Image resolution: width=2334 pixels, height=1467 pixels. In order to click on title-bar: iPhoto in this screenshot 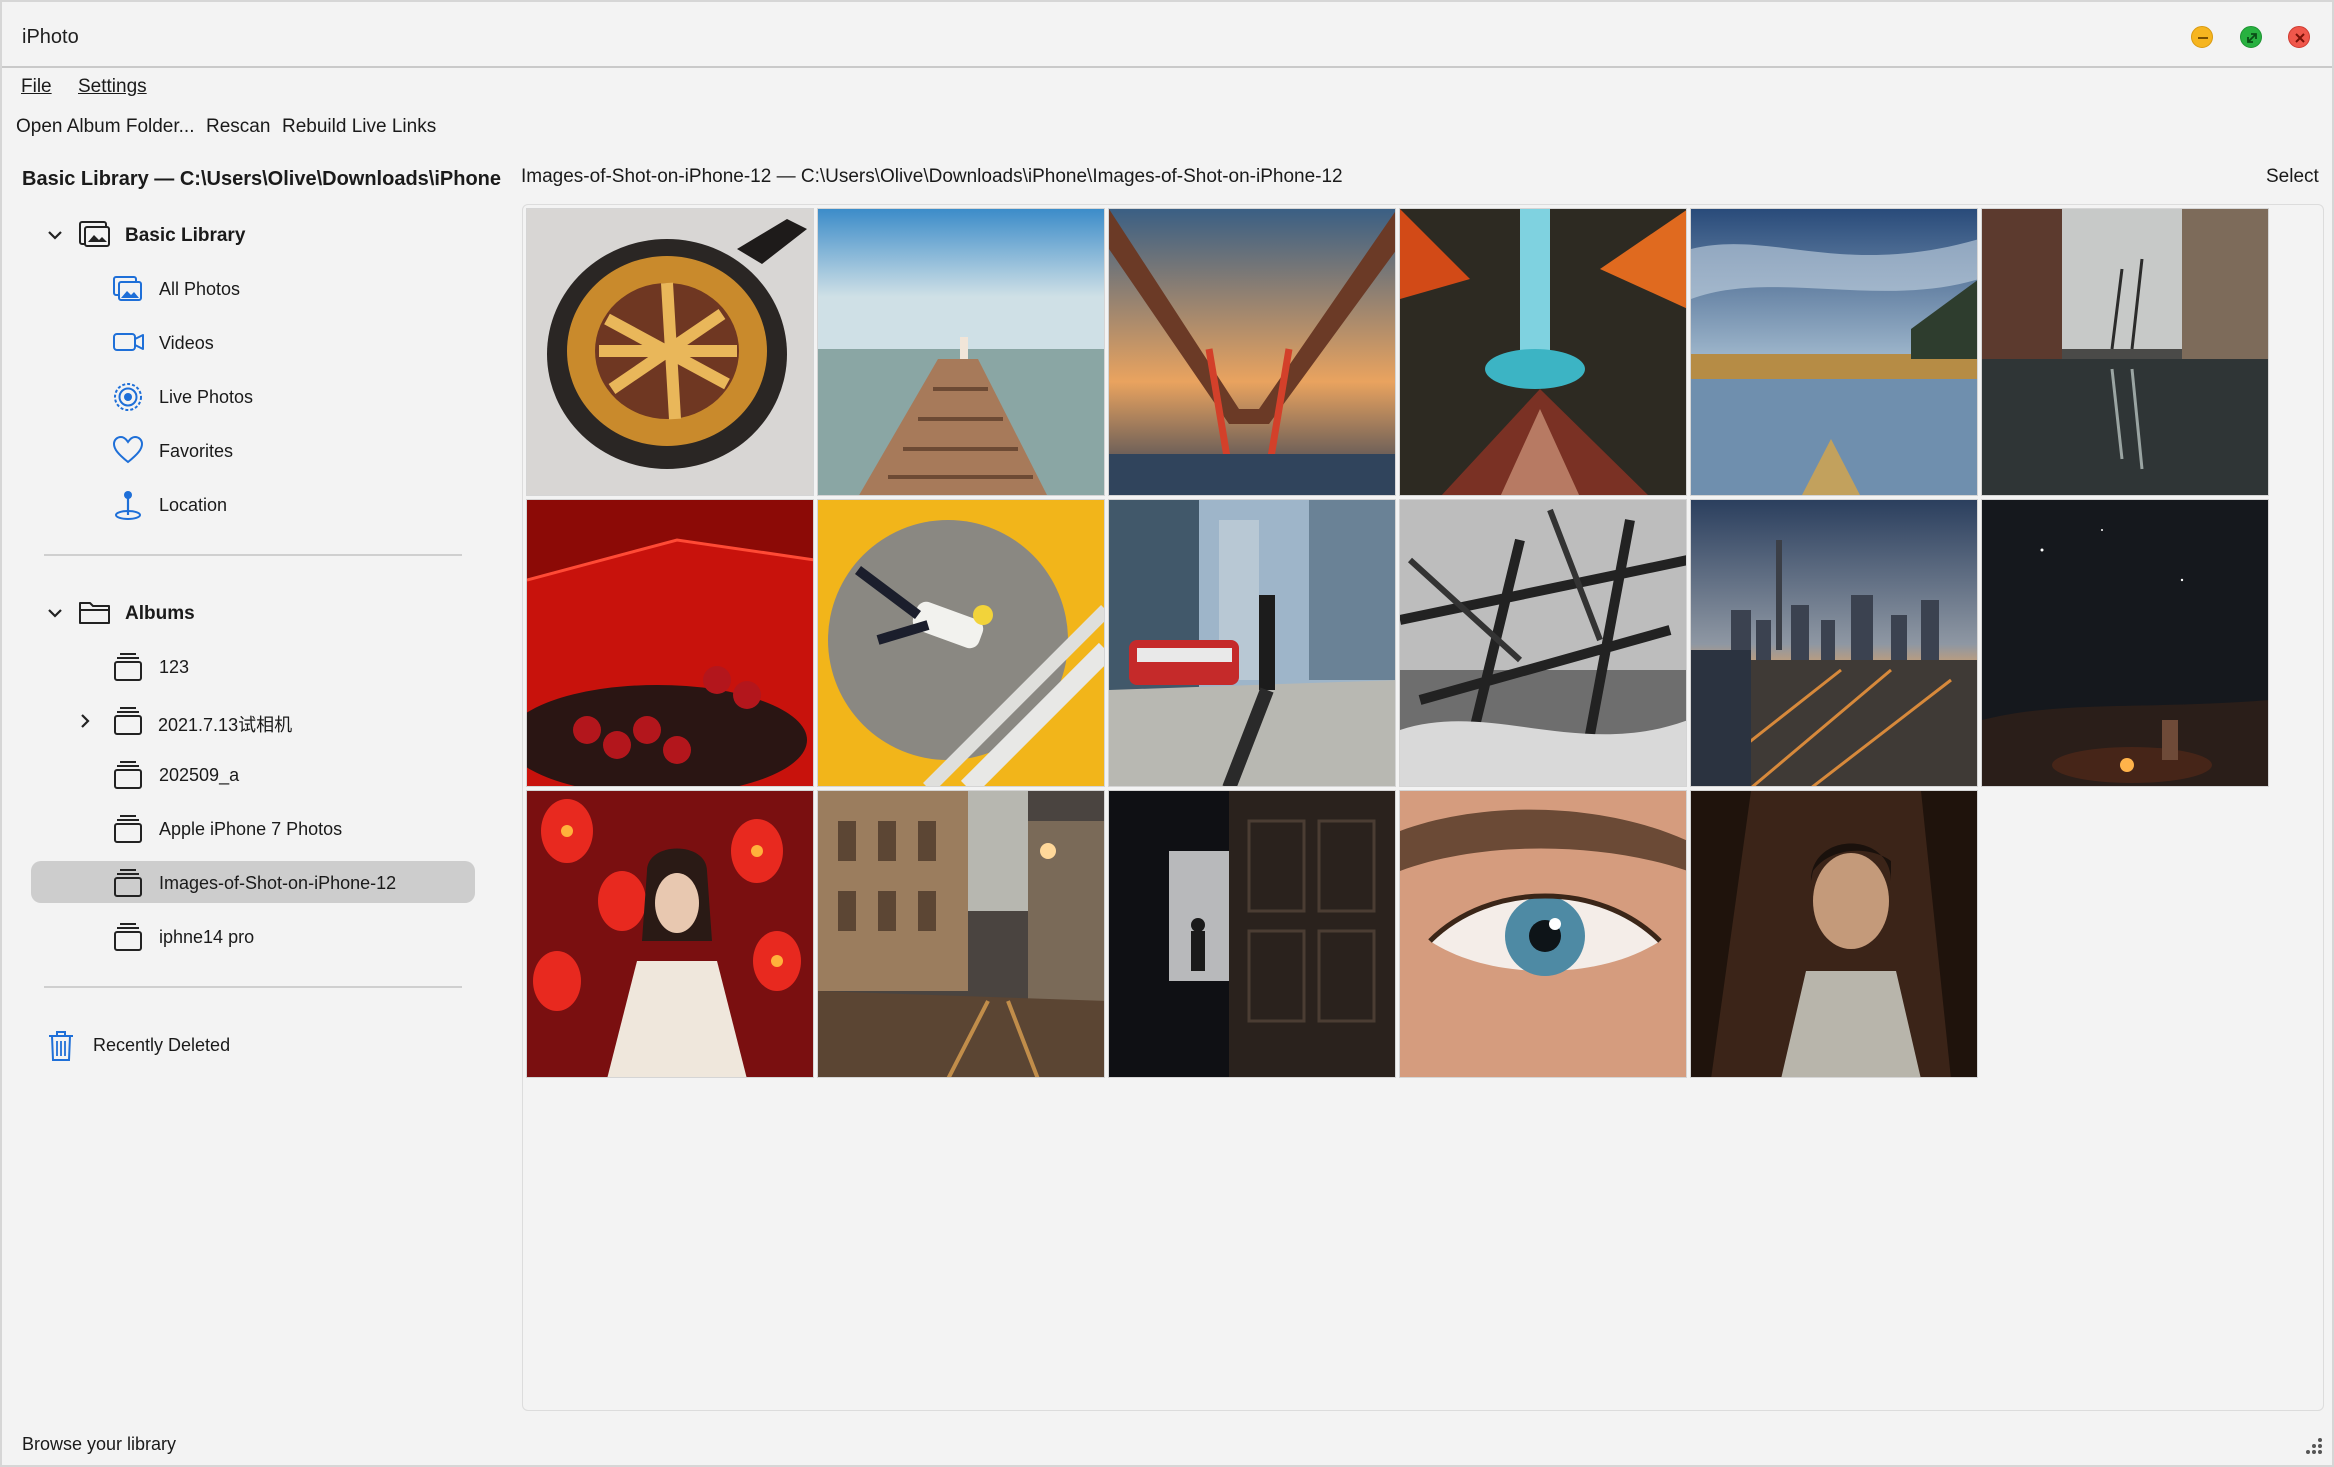, I will do `click(1167, 35)`.